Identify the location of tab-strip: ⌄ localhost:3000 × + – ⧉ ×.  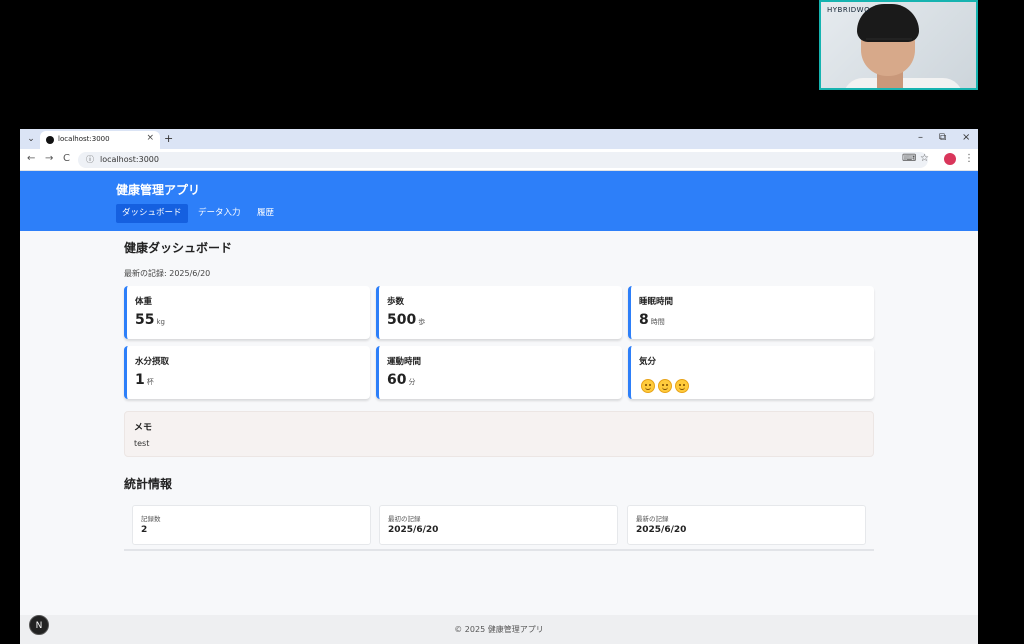
(499, 139).